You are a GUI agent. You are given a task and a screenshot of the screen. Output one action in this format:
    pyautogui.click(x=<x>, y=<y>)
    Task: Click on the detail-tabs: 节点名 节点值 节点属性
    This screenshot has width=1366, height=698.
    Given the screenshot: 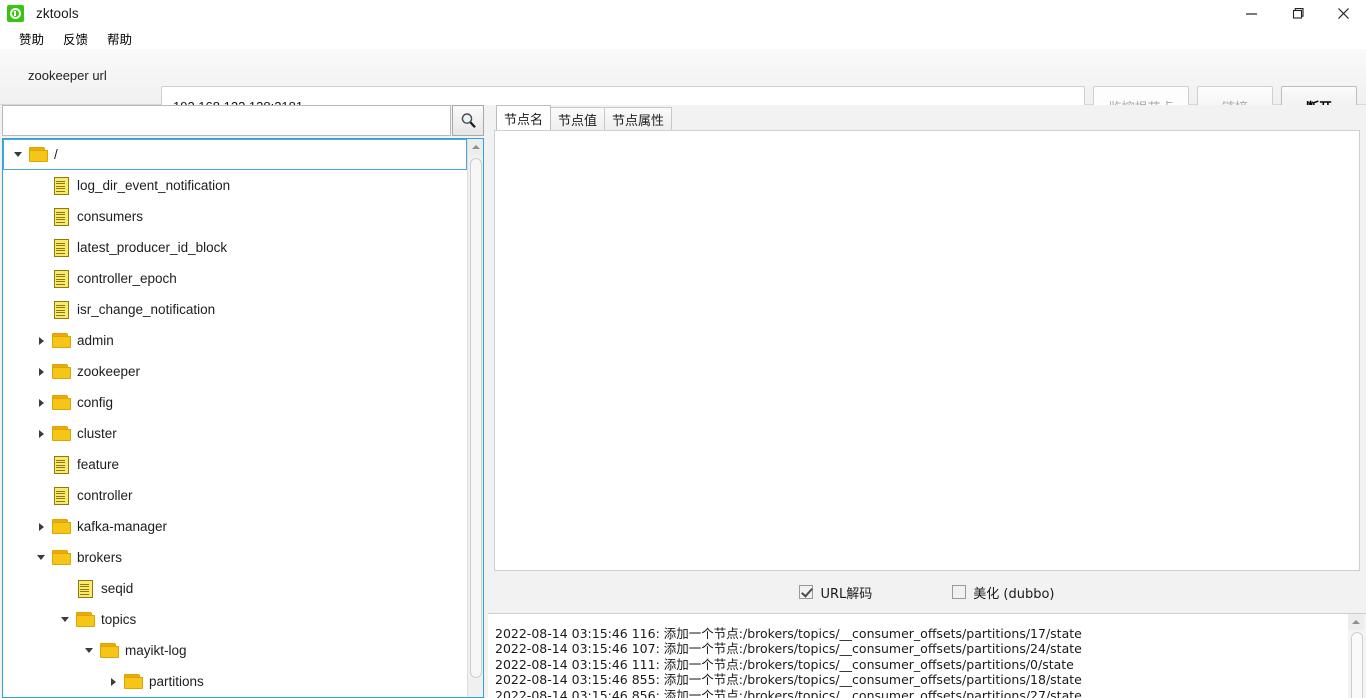 What is the action you would take?
    pyautogui.click(x=927, y=117)
    